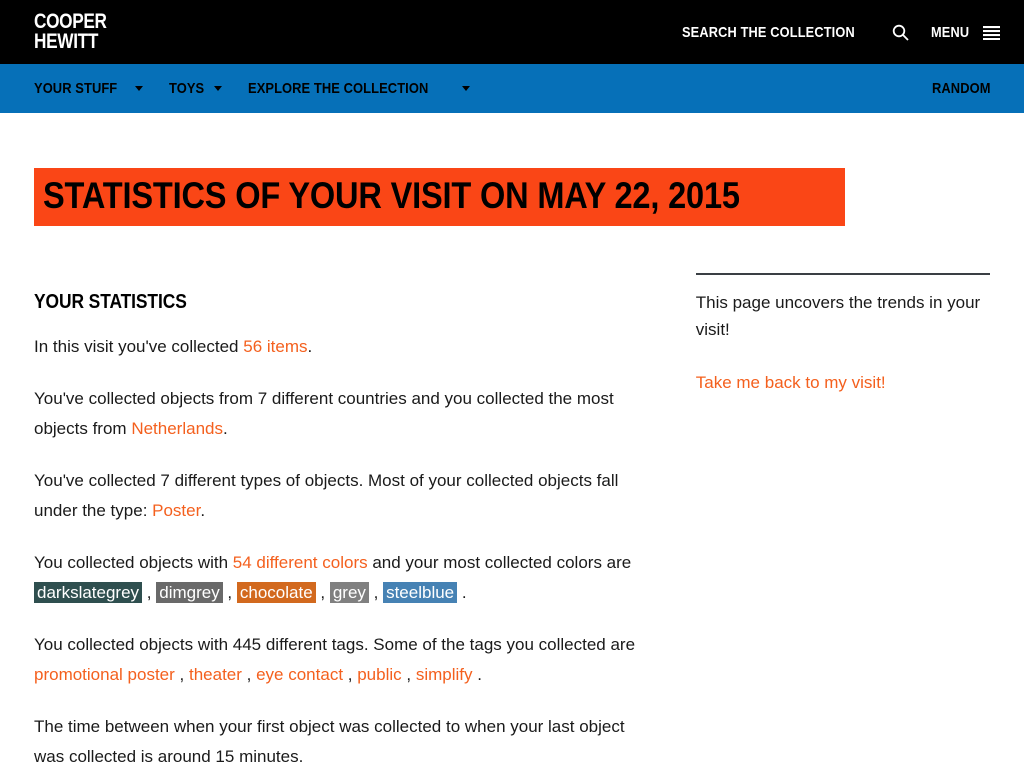  I want to click on color-swatch-steelblue: steelblue, so click(420, 592).